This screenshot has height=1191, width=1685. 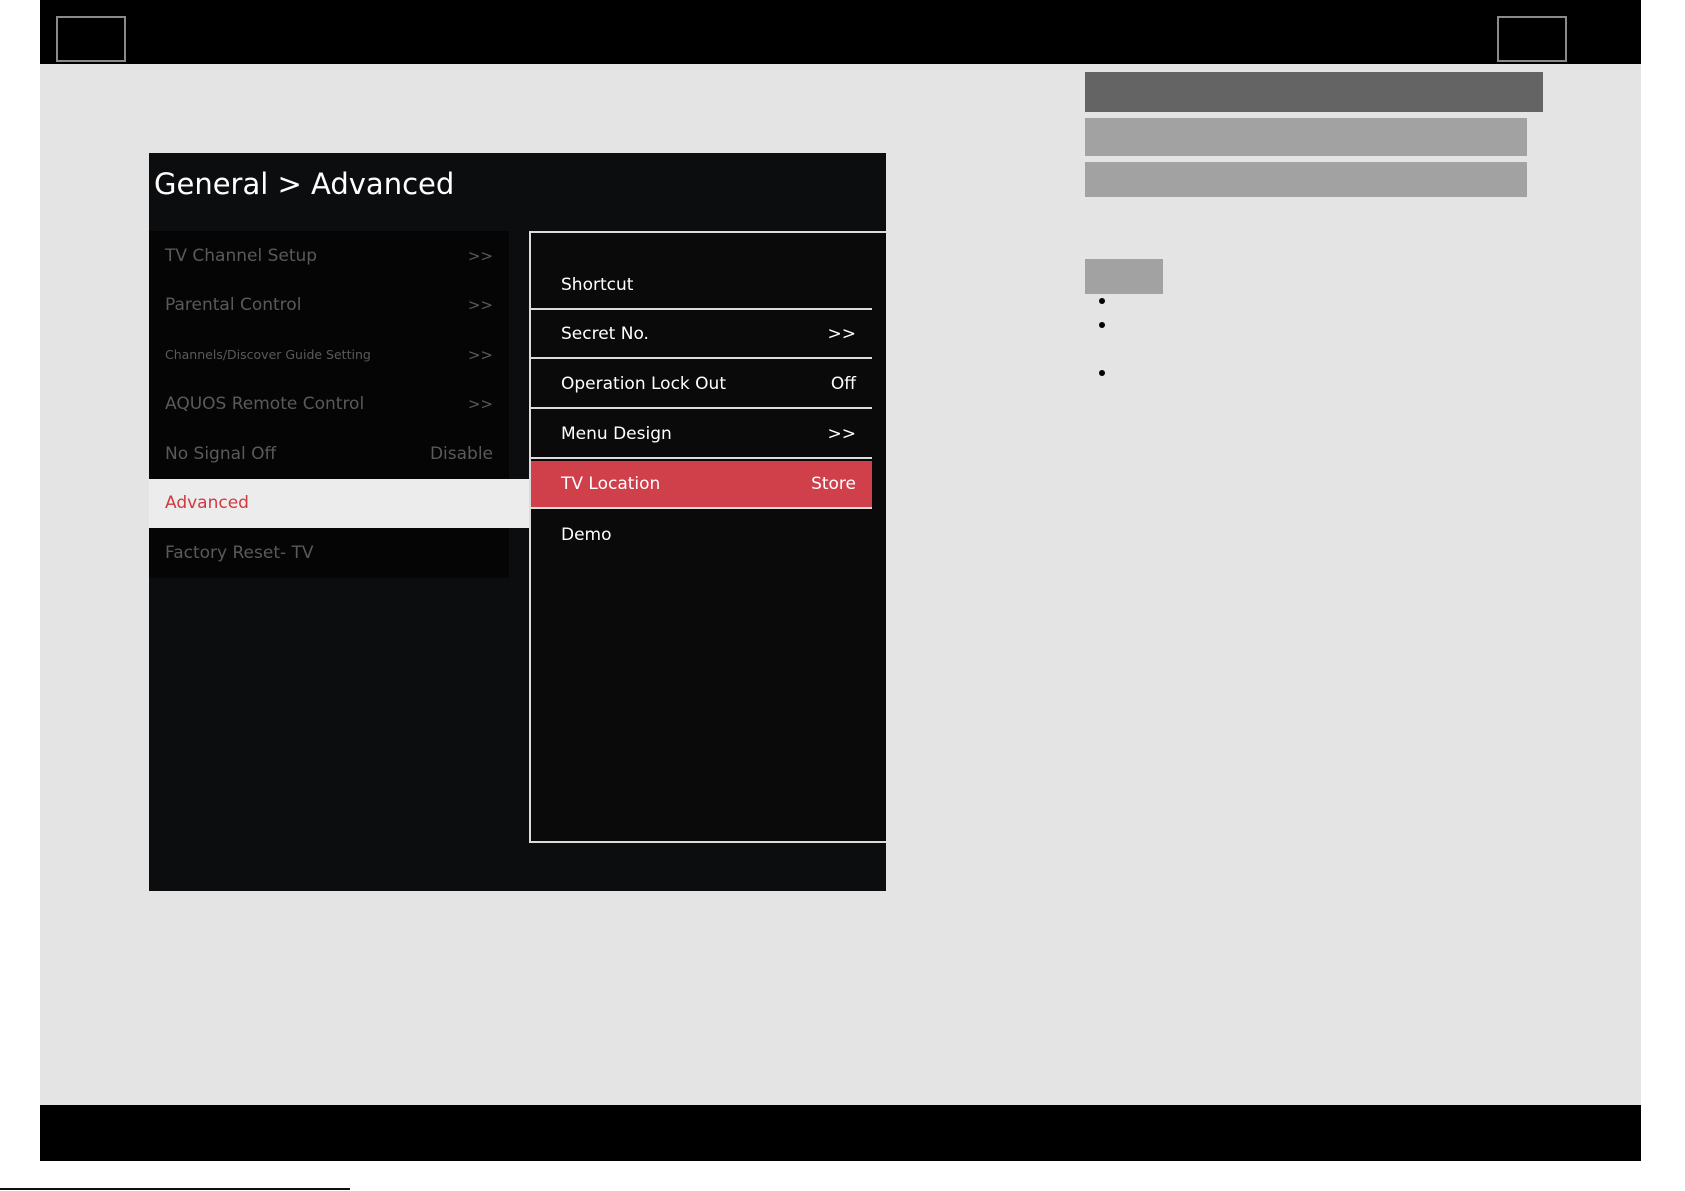 I want to click on submenu-item-label: Shortcut, so click(x=597, y=284).